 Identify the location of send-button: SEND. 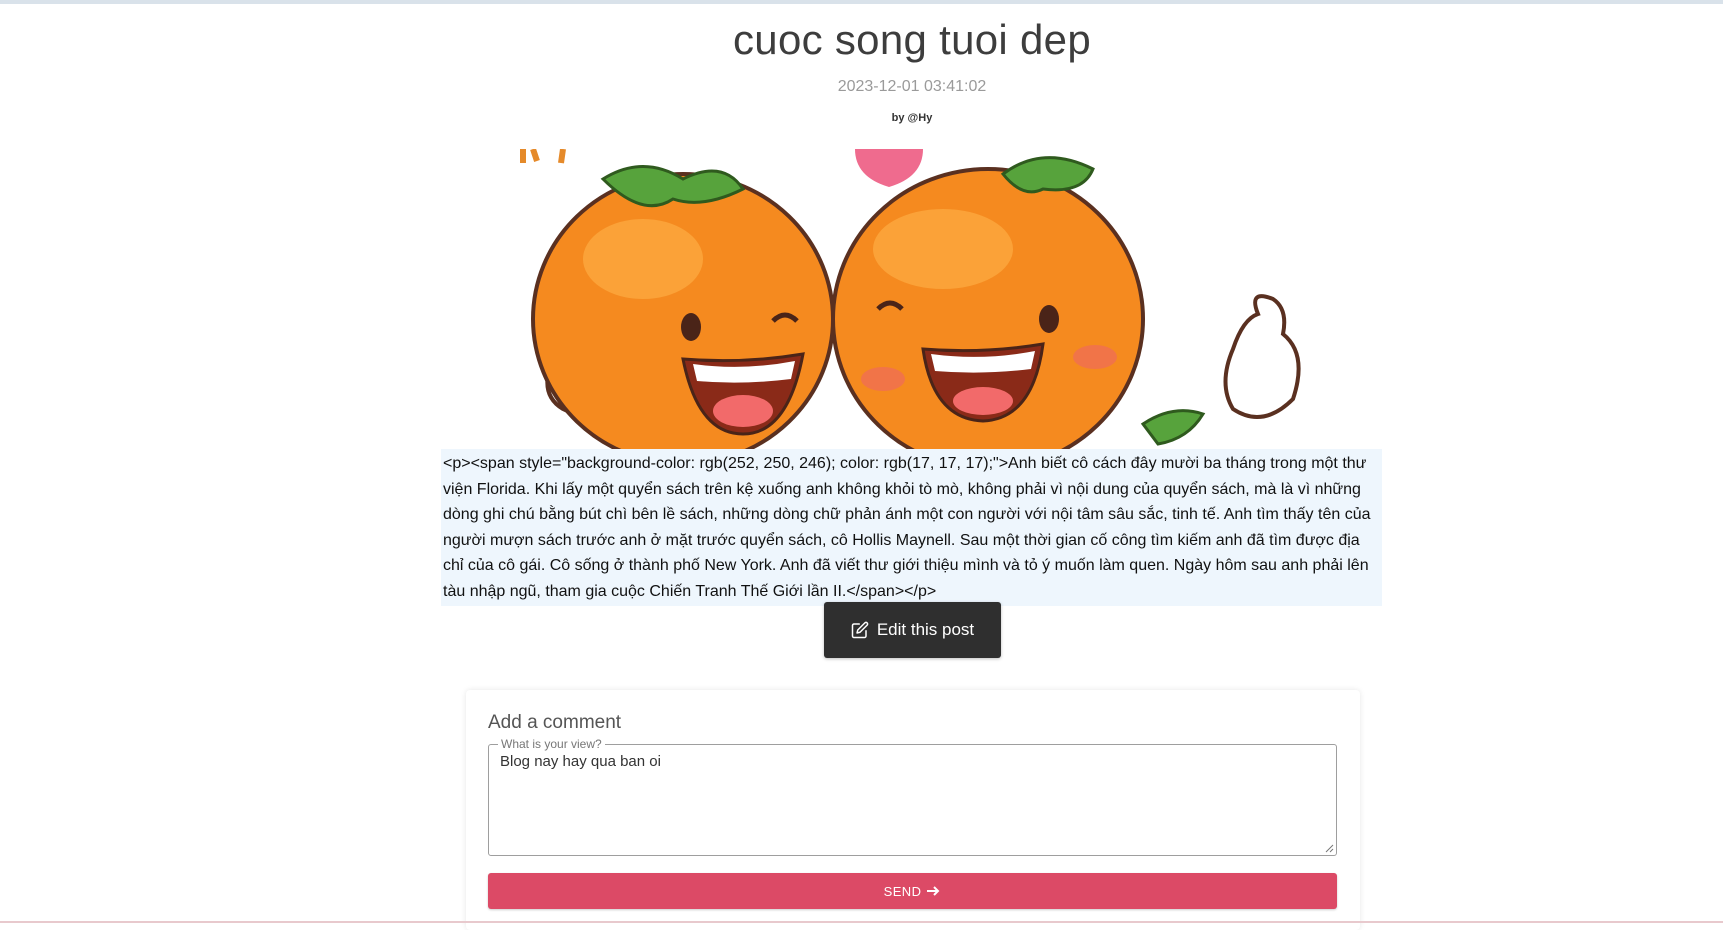
(912, 891).